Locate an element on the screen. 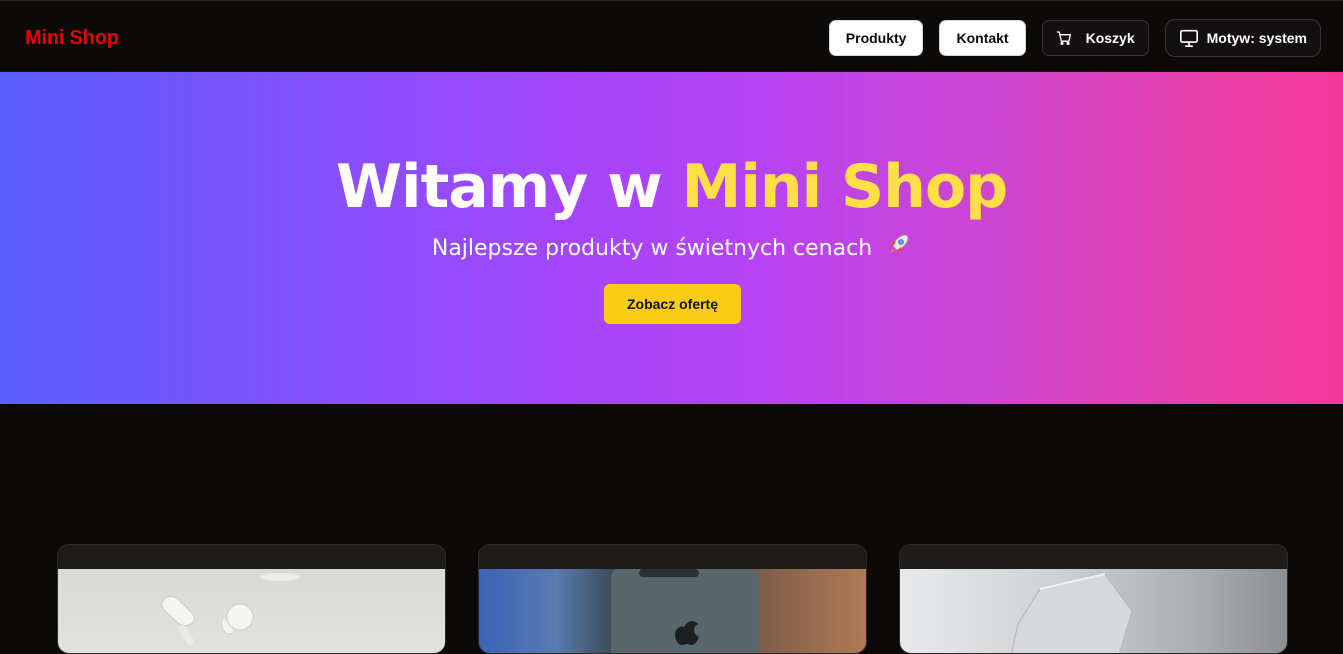 The width and height of the screenshot is (1343, 654). hero-subtitle: Najlepsze produkty w świetnych cenach is located at coordinates (671, 248).